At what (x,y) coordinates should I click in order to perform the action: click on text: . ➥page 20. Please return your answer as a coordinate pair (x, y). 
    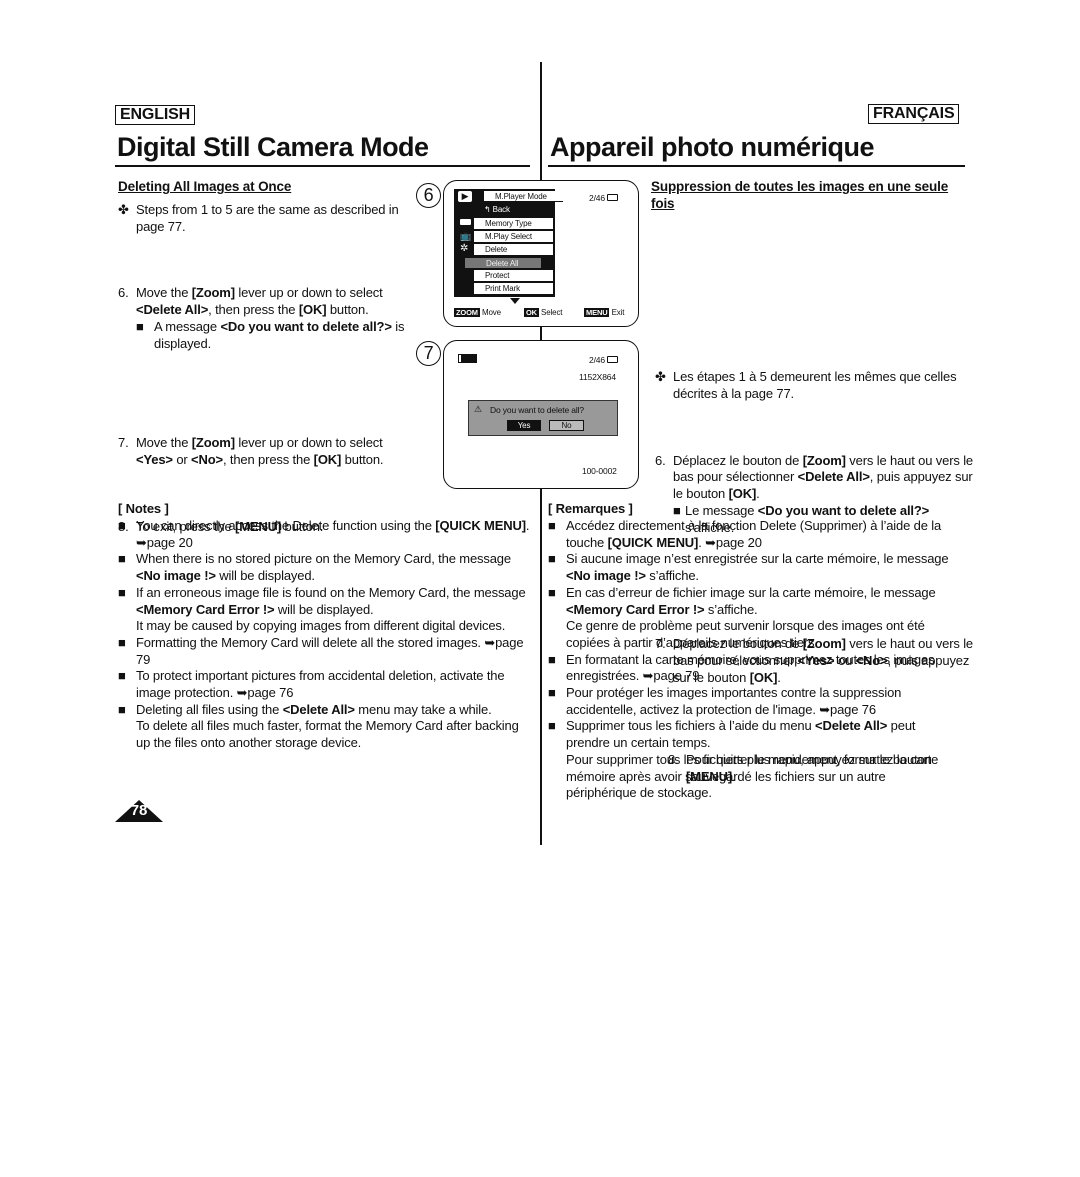
    Looking at the image, I should click on (730, 542).